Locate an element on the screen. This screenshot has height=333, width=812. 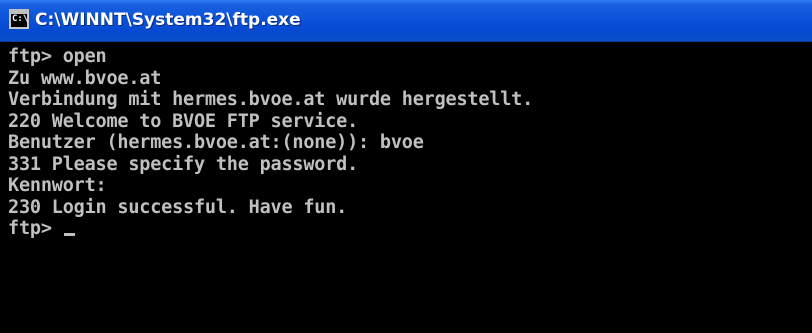
console-icon-glyph: C:\ is located at coordinates (20, 19).